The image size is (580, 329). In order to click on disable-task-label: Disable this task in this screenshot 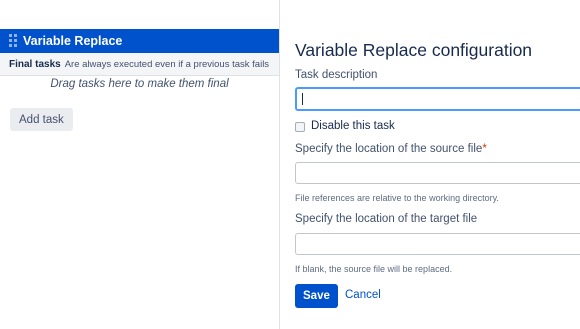, I will do `click(353, 126)`.